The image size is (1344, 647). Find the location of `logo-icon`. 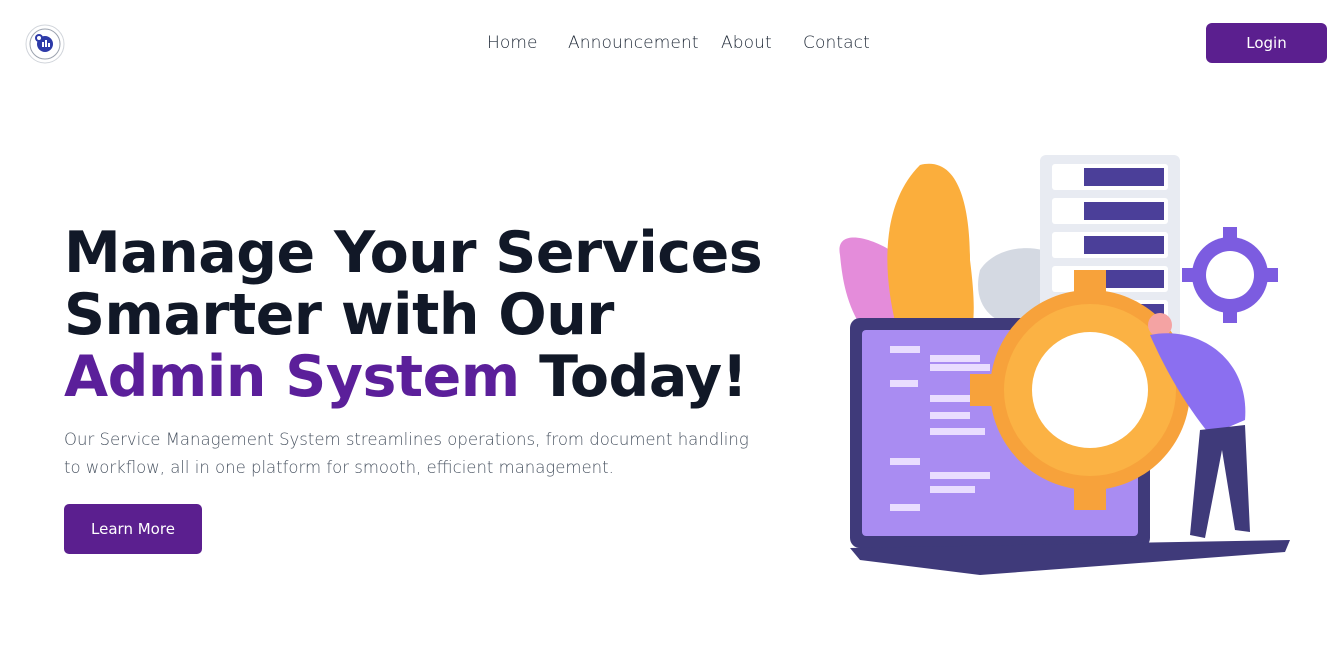

logo-icon is located at coordinates (45, 44).